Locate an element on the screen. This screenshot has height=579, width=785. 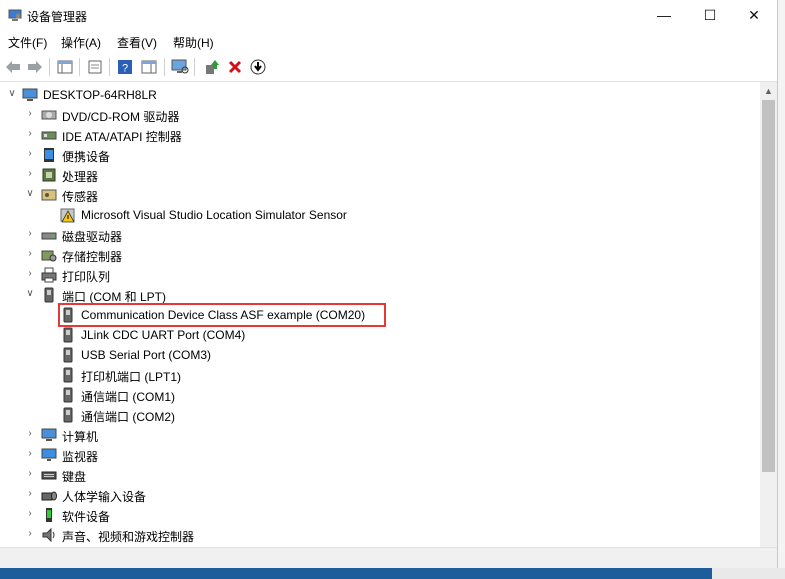
tree-child-port-lpt1: 打印机端口 (LPT1) is located at coordinates (380, 375).